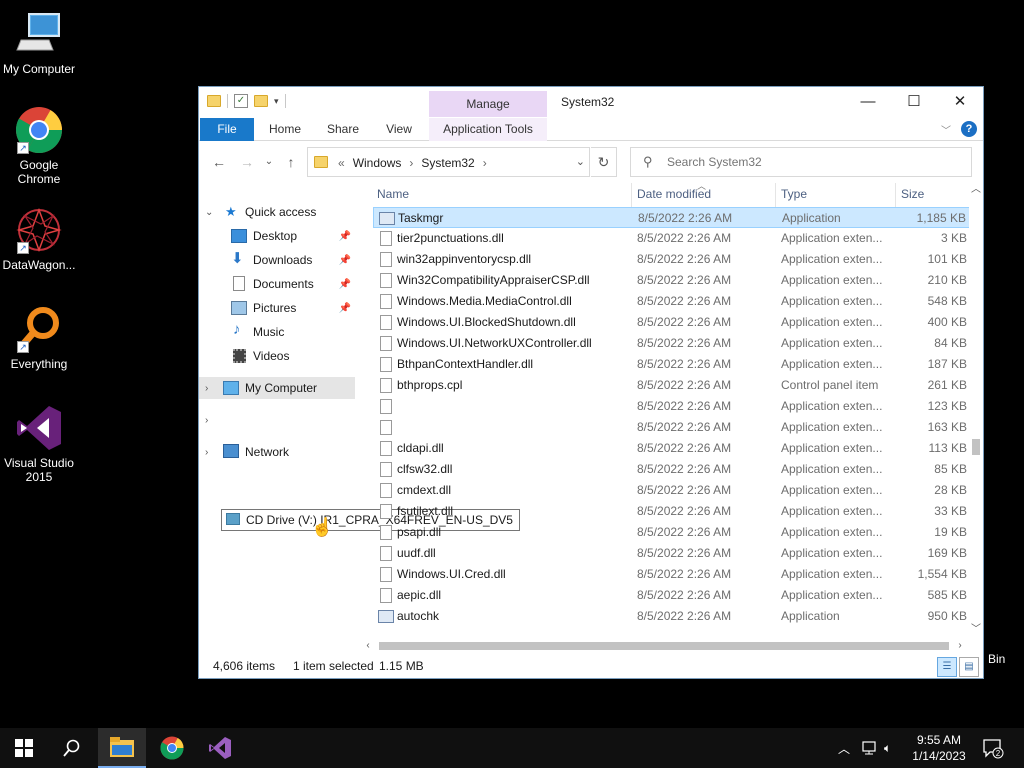 The width and height of the screenshot is (1024, 768). Describe the element at coordinates (399, 129) in the screenshot. I see `tab-view: View` at that location.